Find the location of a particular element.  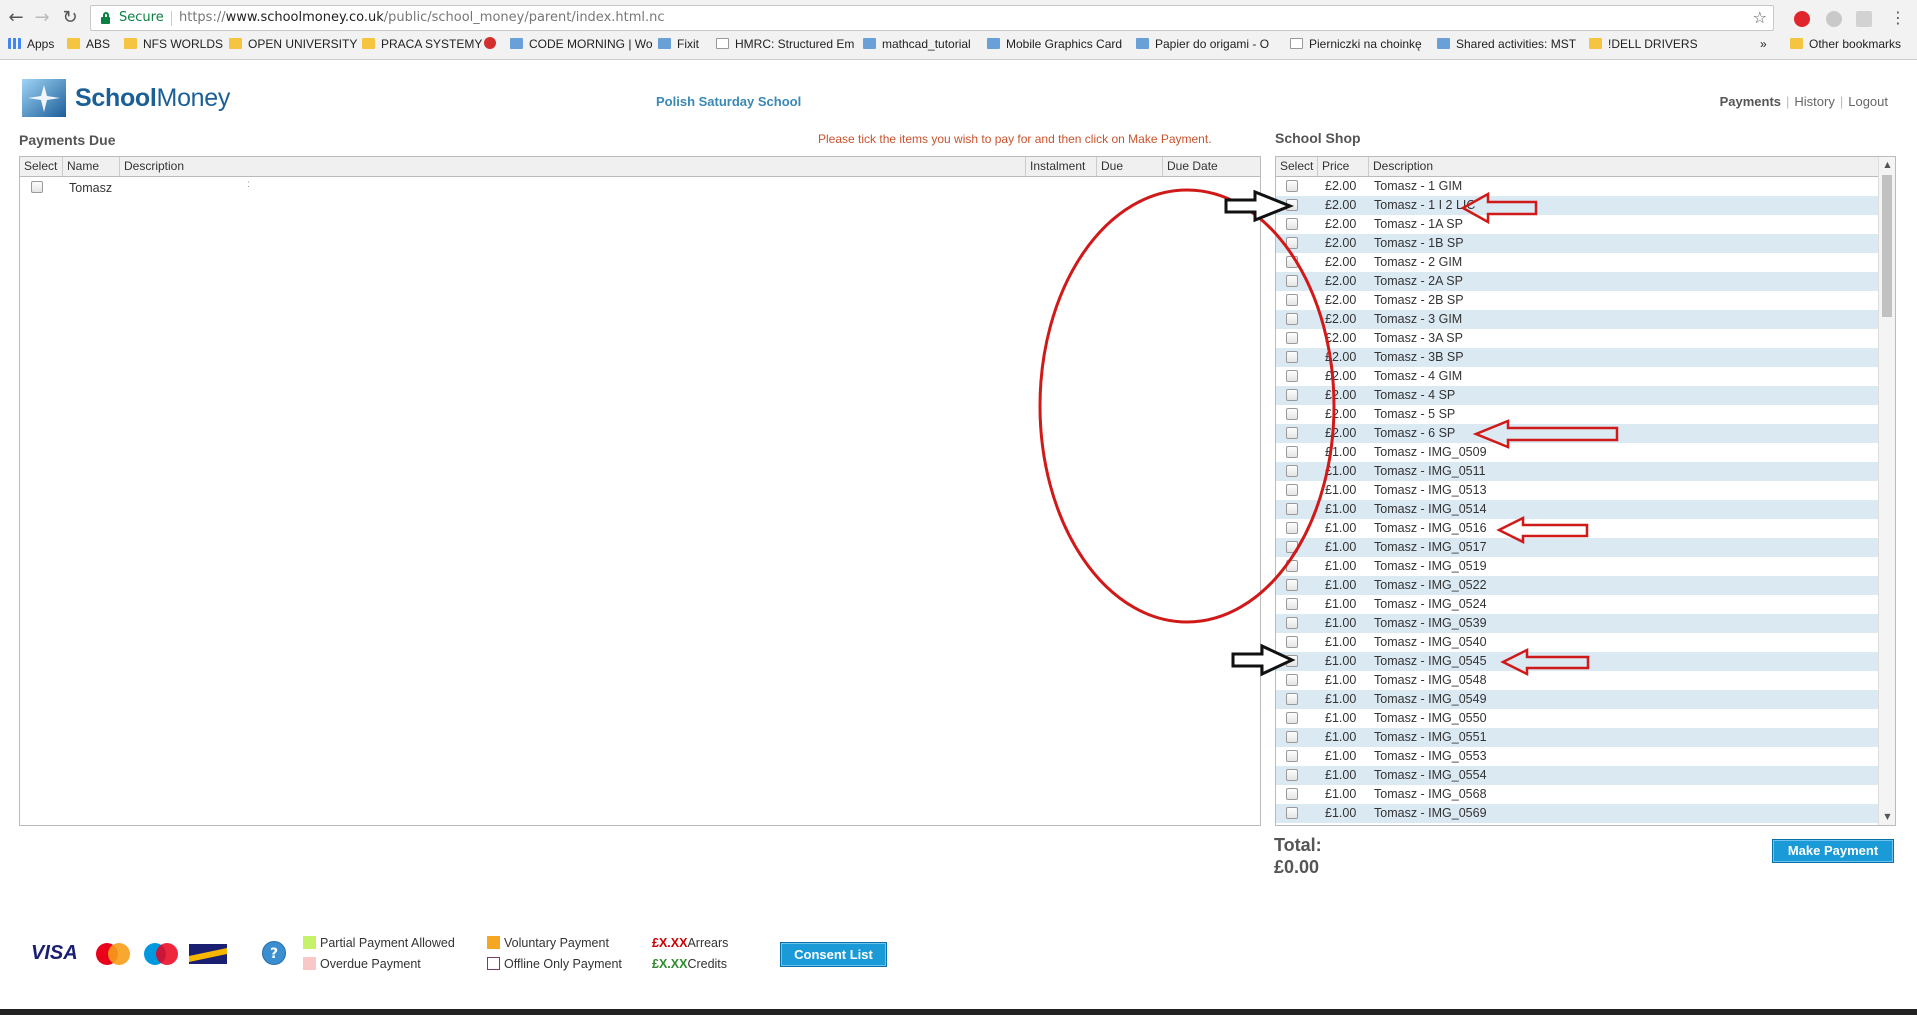

bookmark-label: Papier do origami - O is located at coordinates (1212, 44).